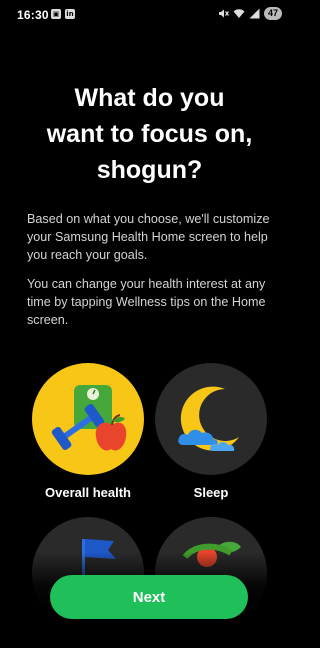  I want to click on option-label-overall-health: Overall health, so click(88, 492).